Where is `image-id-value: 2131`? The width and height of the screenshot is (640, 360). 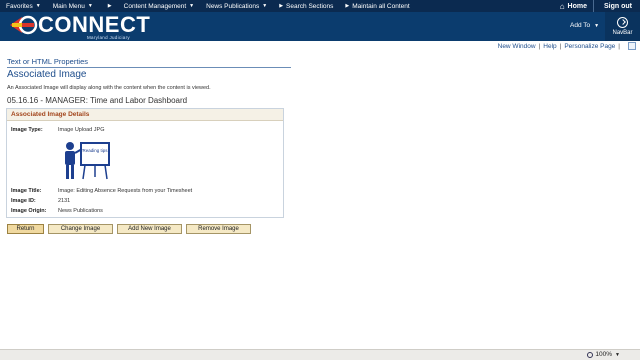
image-id-value: 2131 is located at coordinates (64, 201).